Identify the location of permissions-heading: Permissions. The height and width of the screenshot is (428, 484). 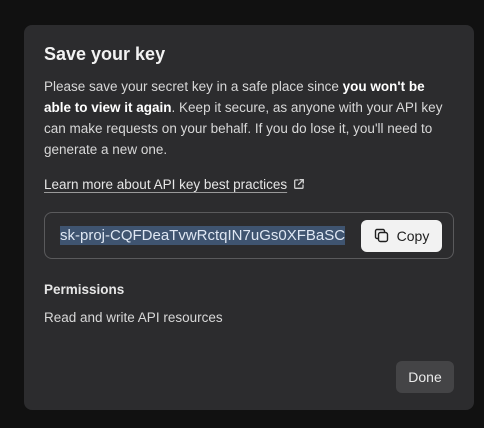
(84, 289).